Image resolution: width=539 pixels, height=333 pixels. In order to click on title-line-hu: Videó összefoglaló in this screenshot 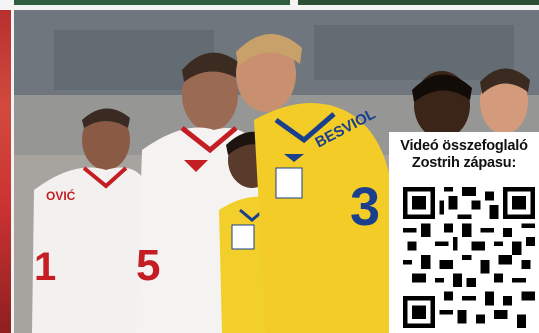, I will do `click(464, 146)`.